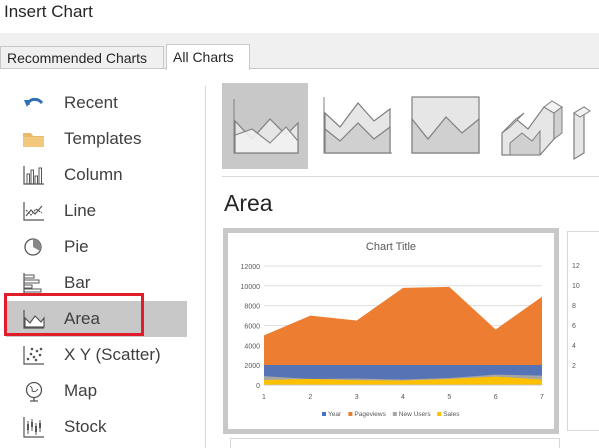  What do you see at coordinates (335, 414) in the screenshot?
I see `legend-label: Year` at bounding box center [335, 414].